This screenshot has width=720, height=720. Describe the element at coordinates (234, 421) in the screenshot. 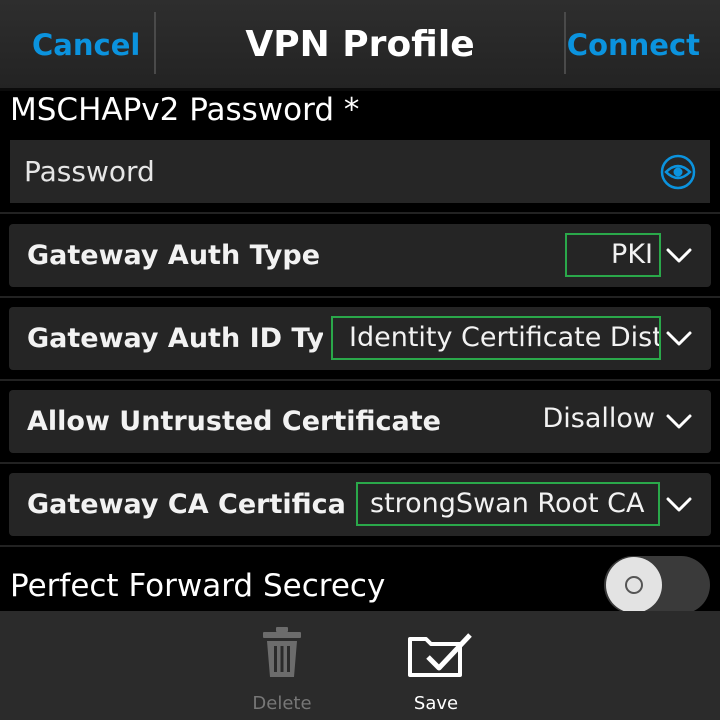

I see `dropdown-label: Allow Untrusted Certificate` at that location.